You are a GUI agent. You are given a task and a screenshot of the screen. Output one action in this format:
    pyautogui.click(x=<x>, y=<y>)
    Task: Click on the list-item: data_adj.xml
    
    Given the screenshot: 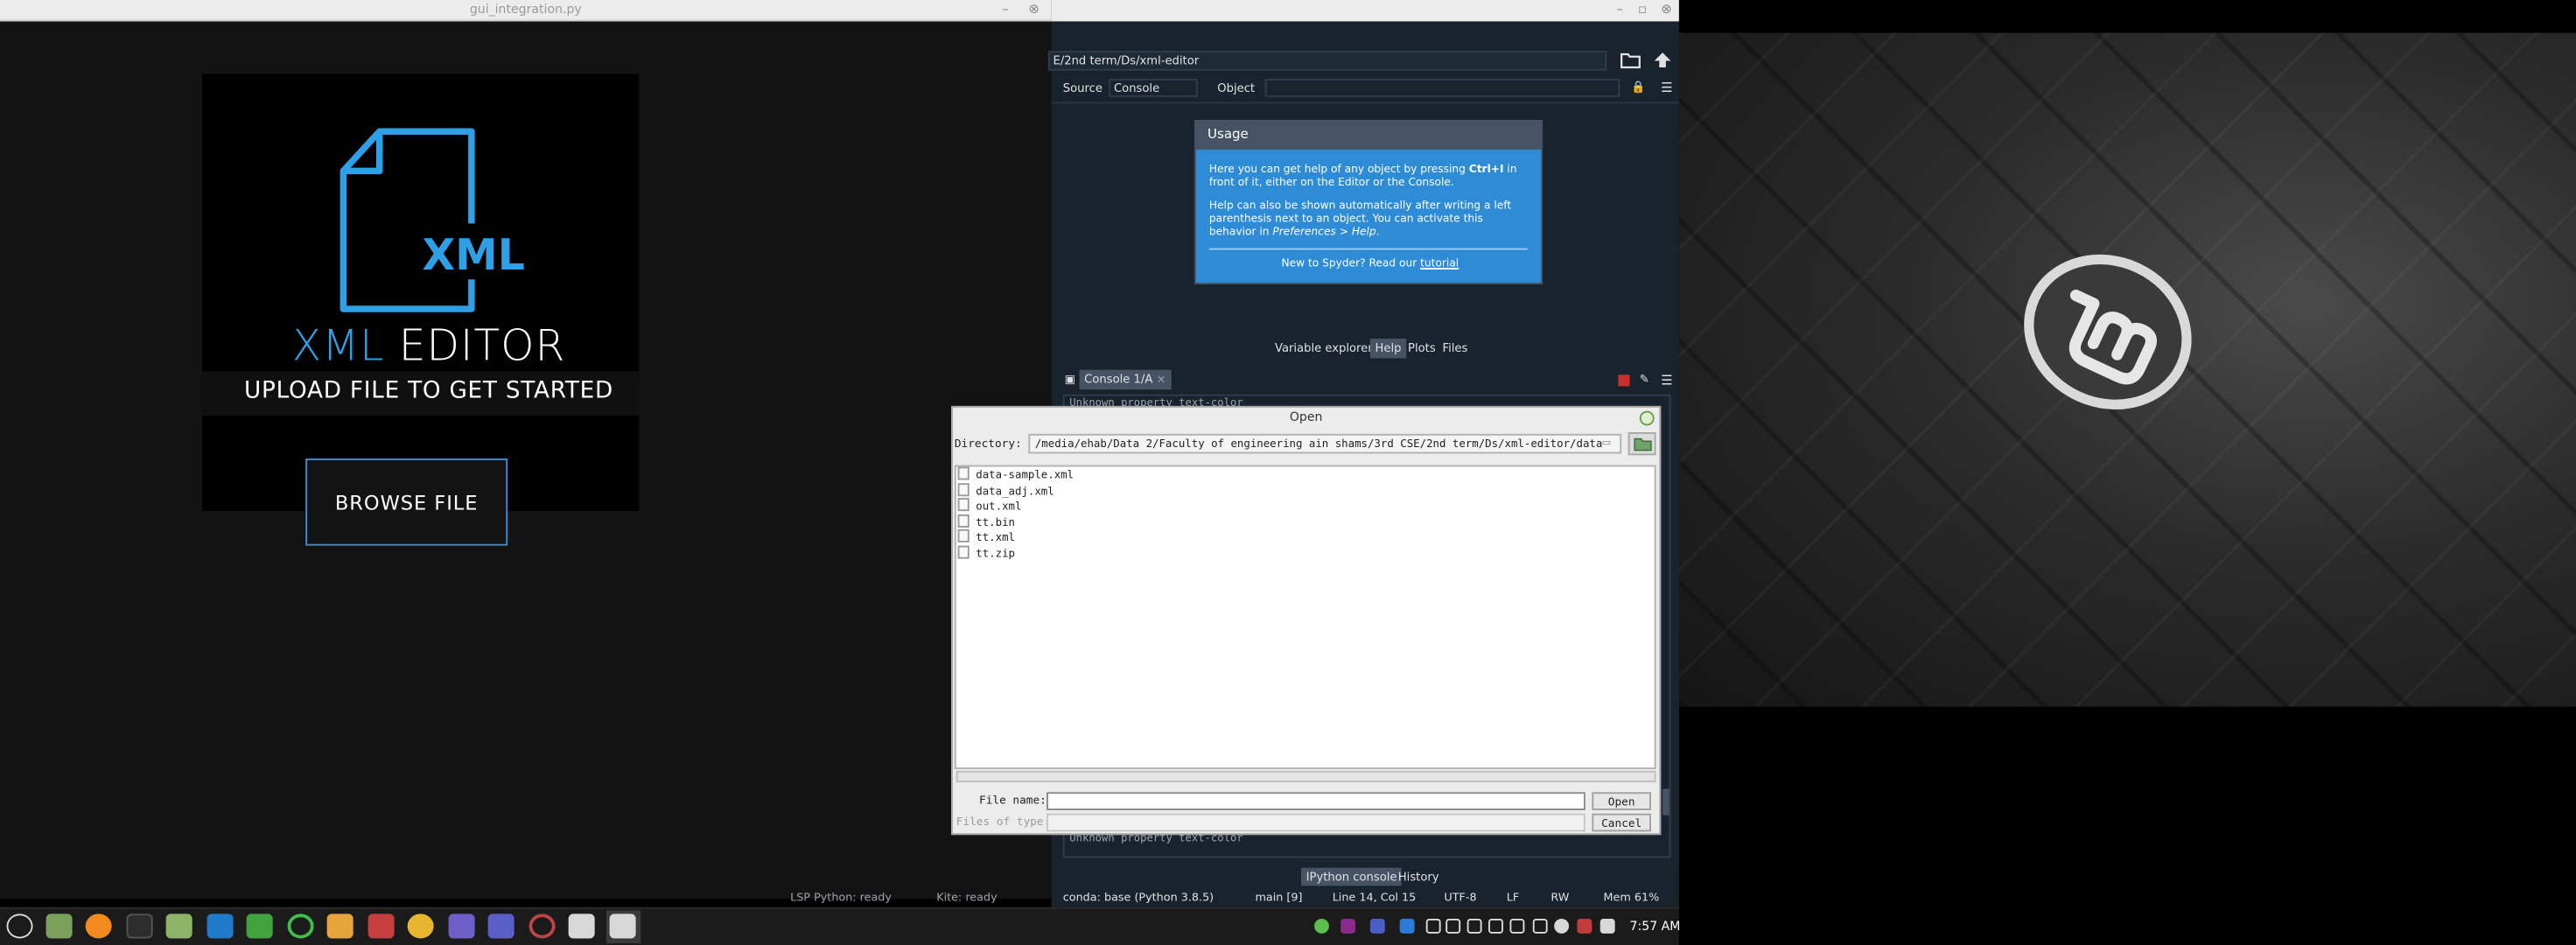 What is the action you would take?
    pyautogui.click(x=1005, y=490)
    